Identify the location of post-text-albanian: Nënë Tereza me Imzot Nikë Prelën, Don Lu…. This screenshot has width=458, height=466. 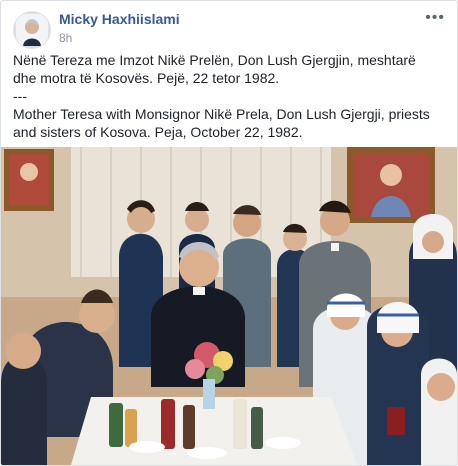
(214, 69).